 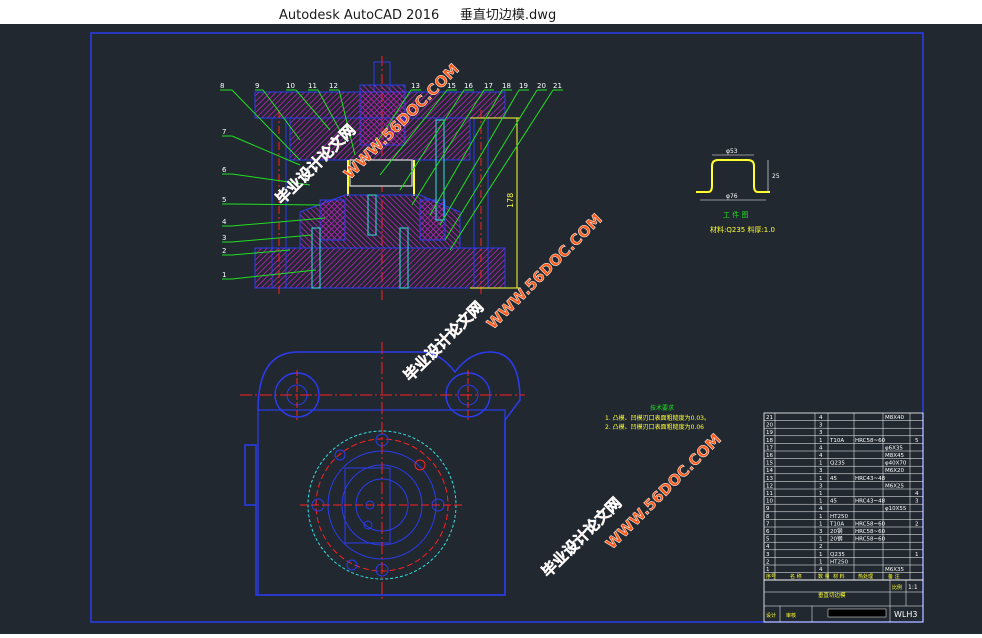 I want to click on title-block: 垂直切边模 比例 1:1 WLH3 设计 审核, so click(x=843, y=601).